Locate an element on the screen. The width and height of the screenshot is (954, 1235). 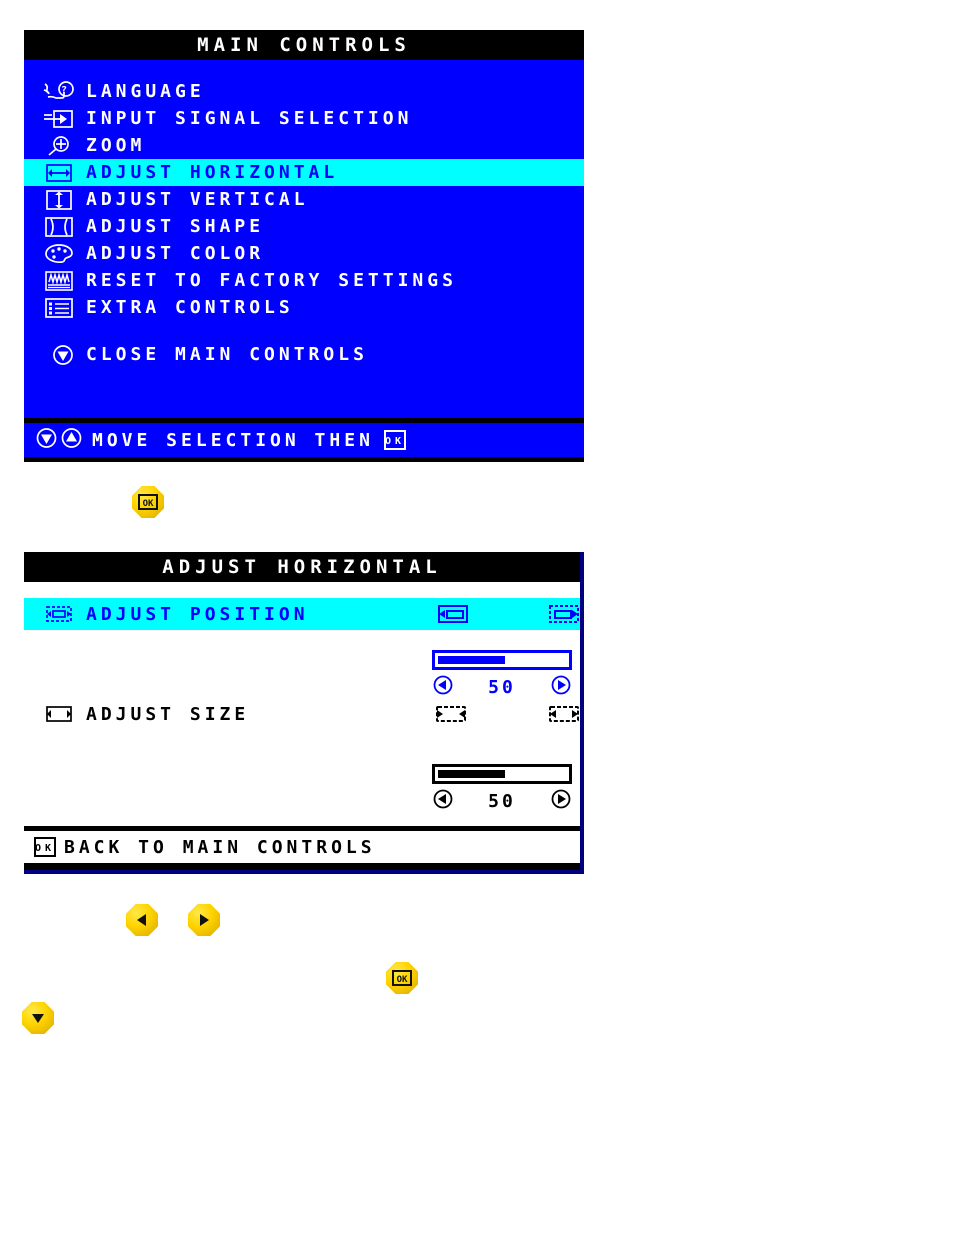
adjust-color-palette-icon is located at coordinates (59, 254).